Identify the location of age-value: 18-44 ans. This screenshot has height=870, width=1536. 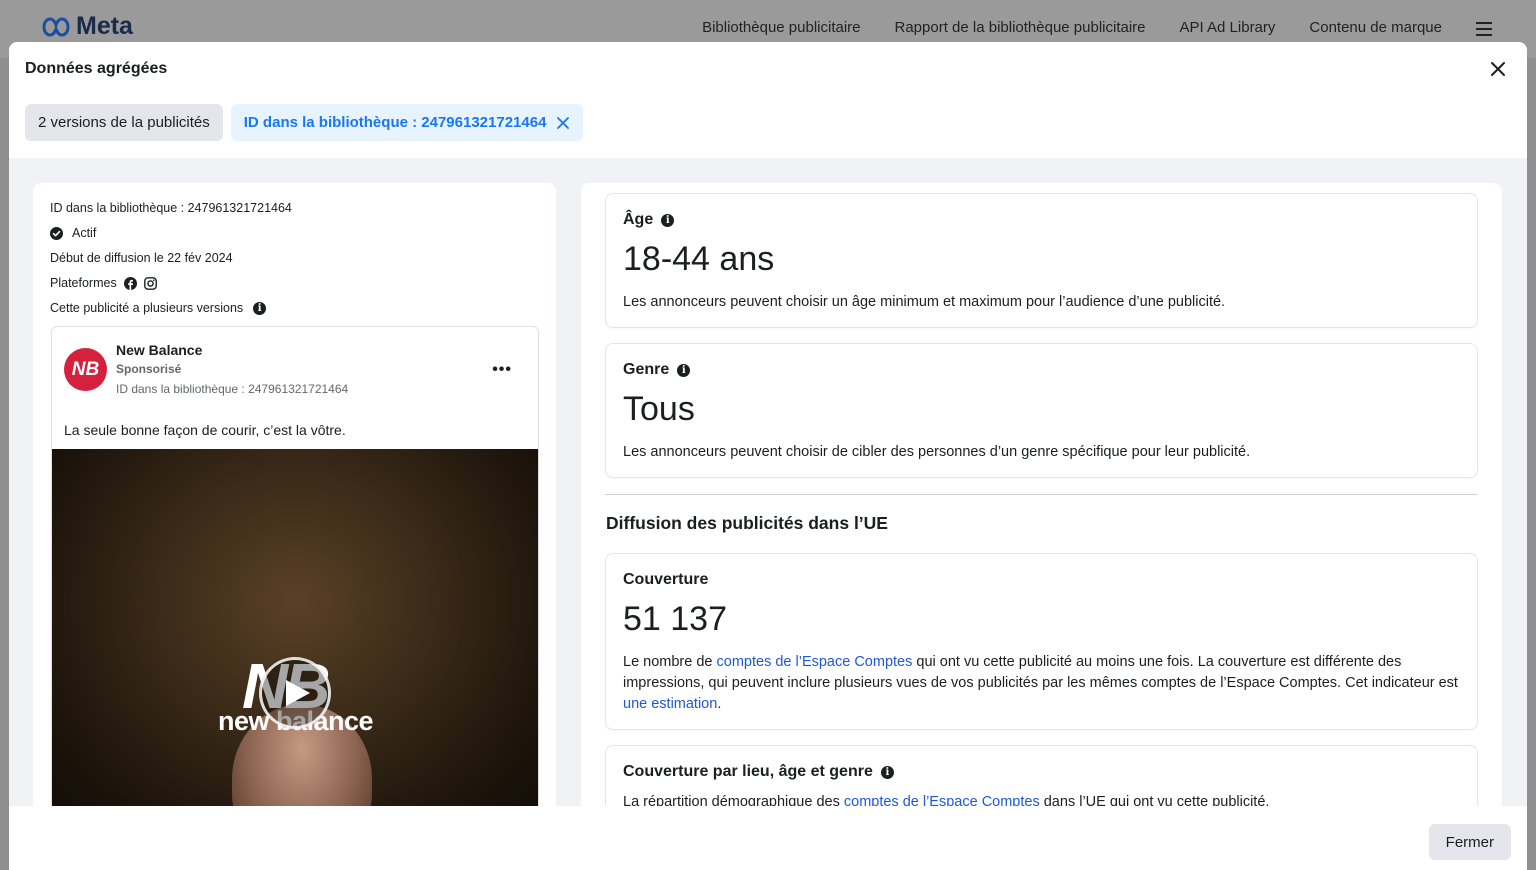
(699, 259).